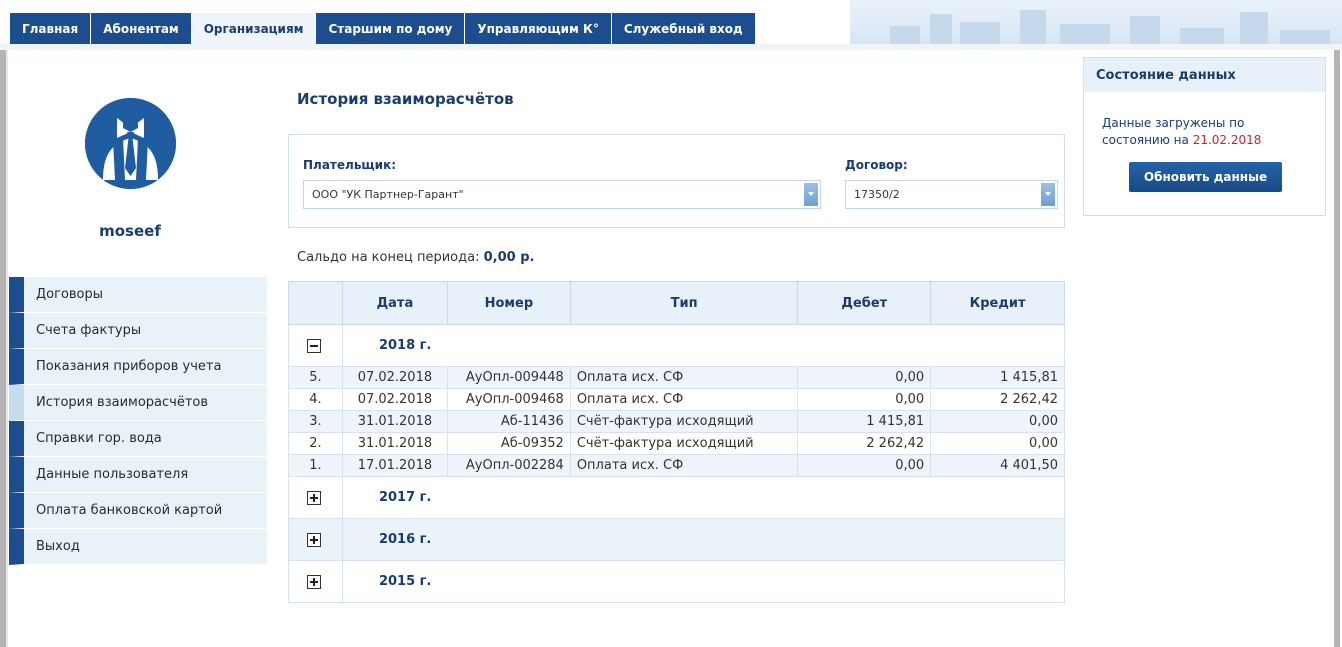  I want to click on tab-main: Главная, so click(51, 28).